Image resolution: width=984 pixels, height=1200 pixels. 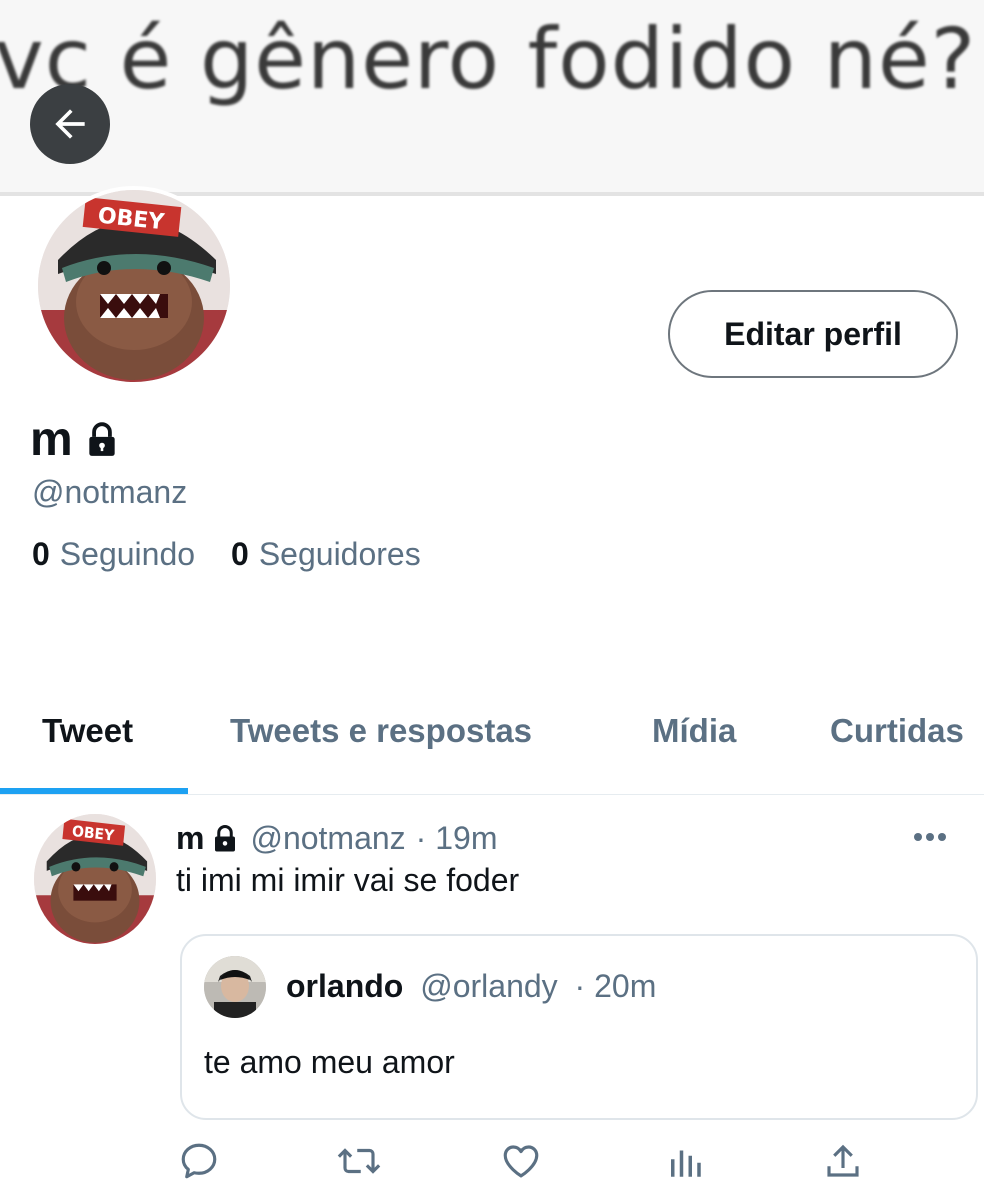 I want to click on quote-text: te amo meu amor, so click(x=329, y=1062).